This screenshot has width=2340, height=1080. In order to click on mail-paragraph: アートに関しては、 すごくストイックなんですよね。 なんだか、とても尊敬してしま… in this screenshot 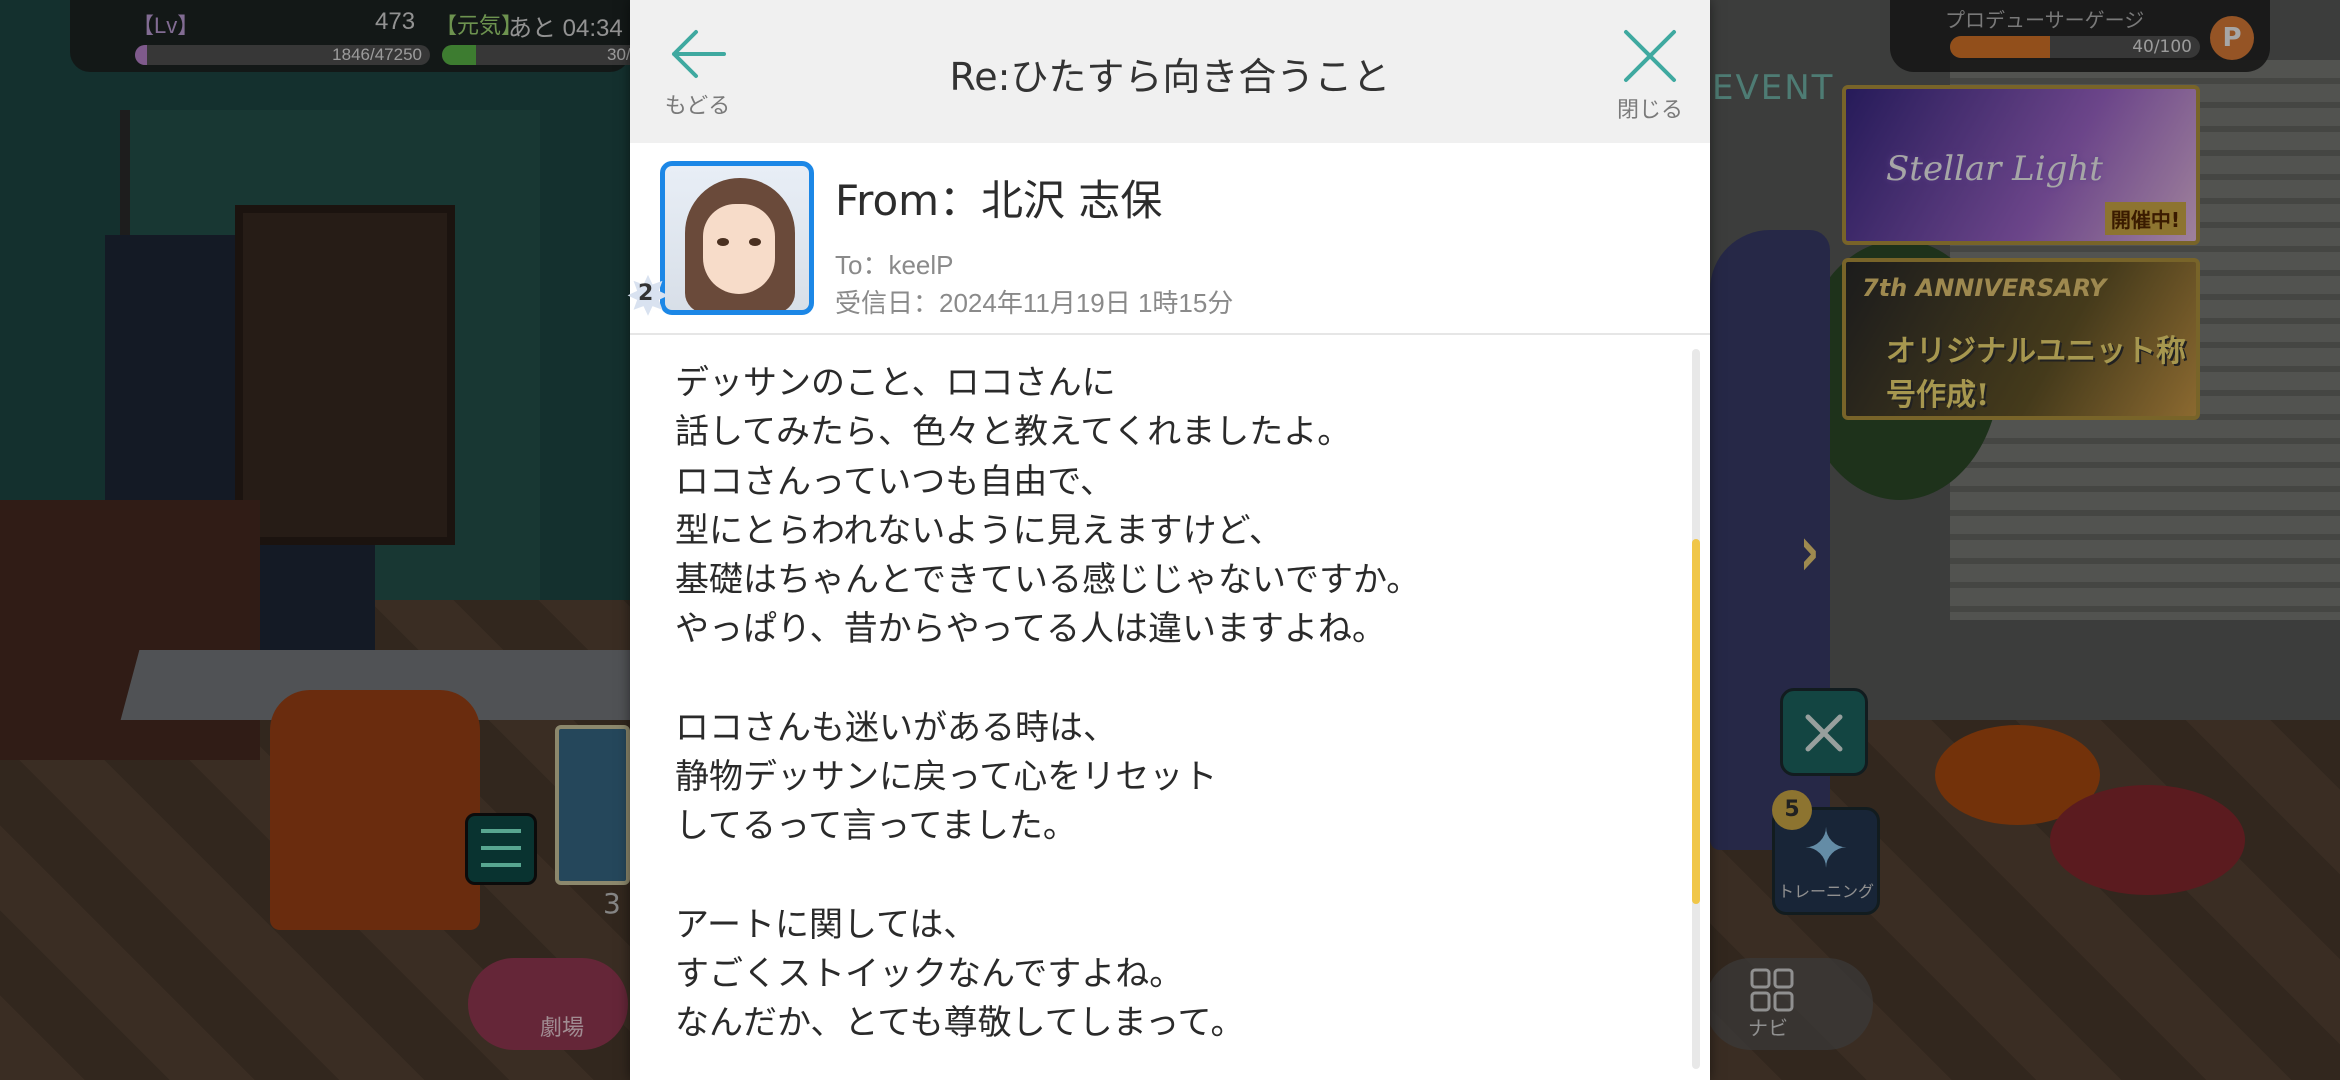, I will do `click(960, 974)`.